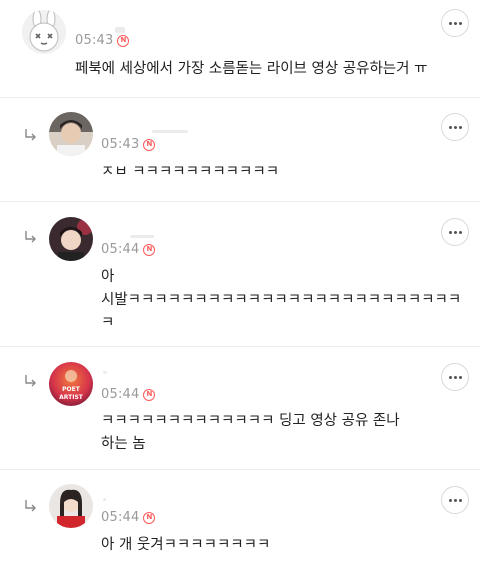  What do you see at coordinates (71, 397) in the screenshot?
I see `avatar-text-artist: ARTIST` at bounding box center [71, 397].